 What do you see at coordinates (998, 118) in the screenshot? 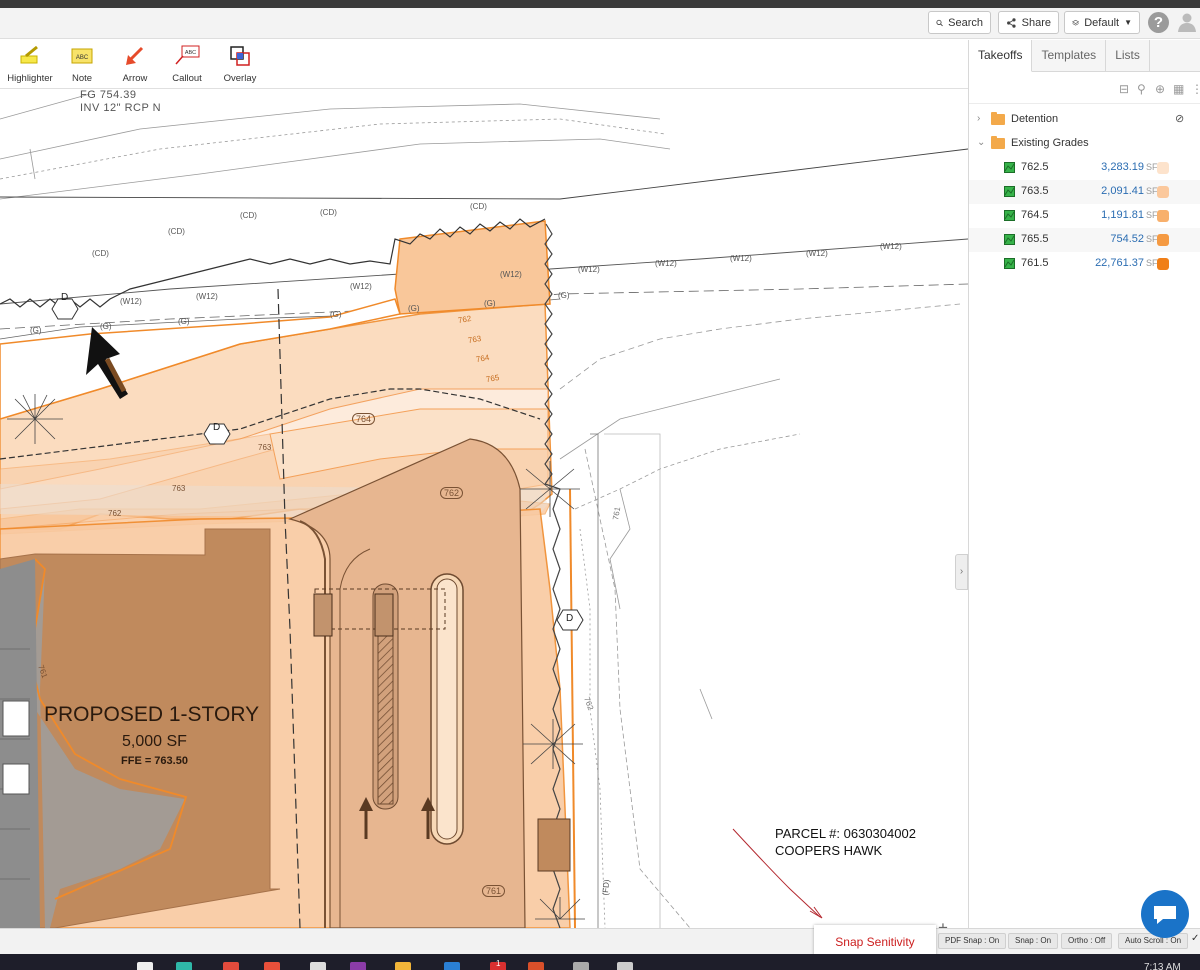
I see `folder-icon` at bounding box center [998, 118].